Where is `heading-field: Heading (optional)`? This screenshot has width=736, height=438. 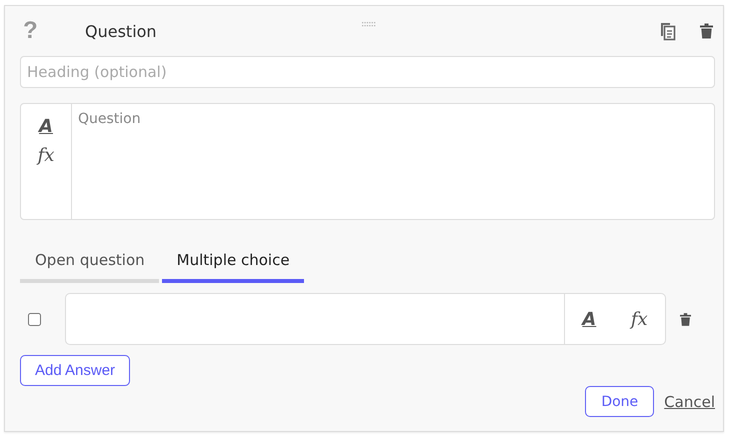 heading-field: Heading (optional) is located at coordinates (367, 72).